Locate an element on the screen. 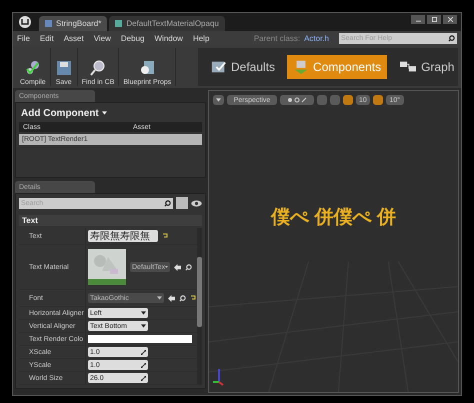 This screenshot has width=474, height=403. transform-icon is located at coordinates (297, 100).